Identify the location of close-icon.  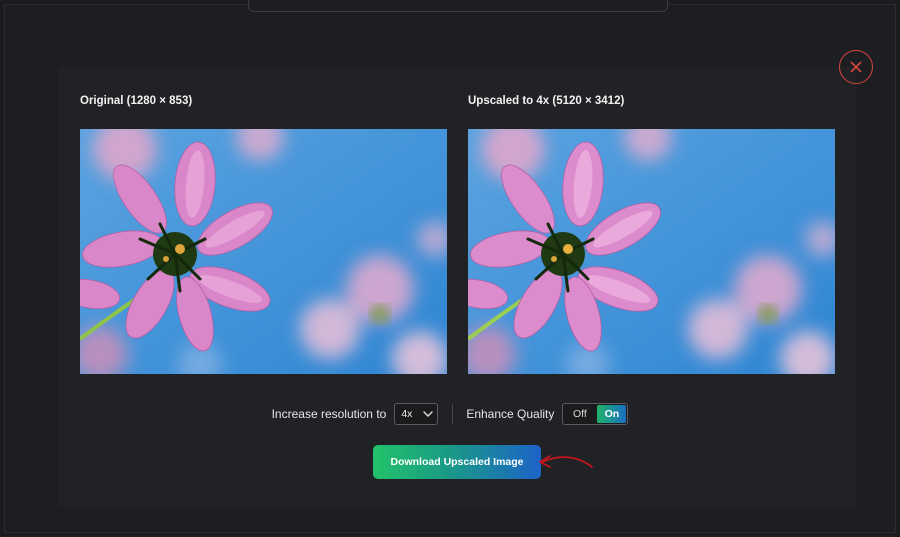
(856, 67).